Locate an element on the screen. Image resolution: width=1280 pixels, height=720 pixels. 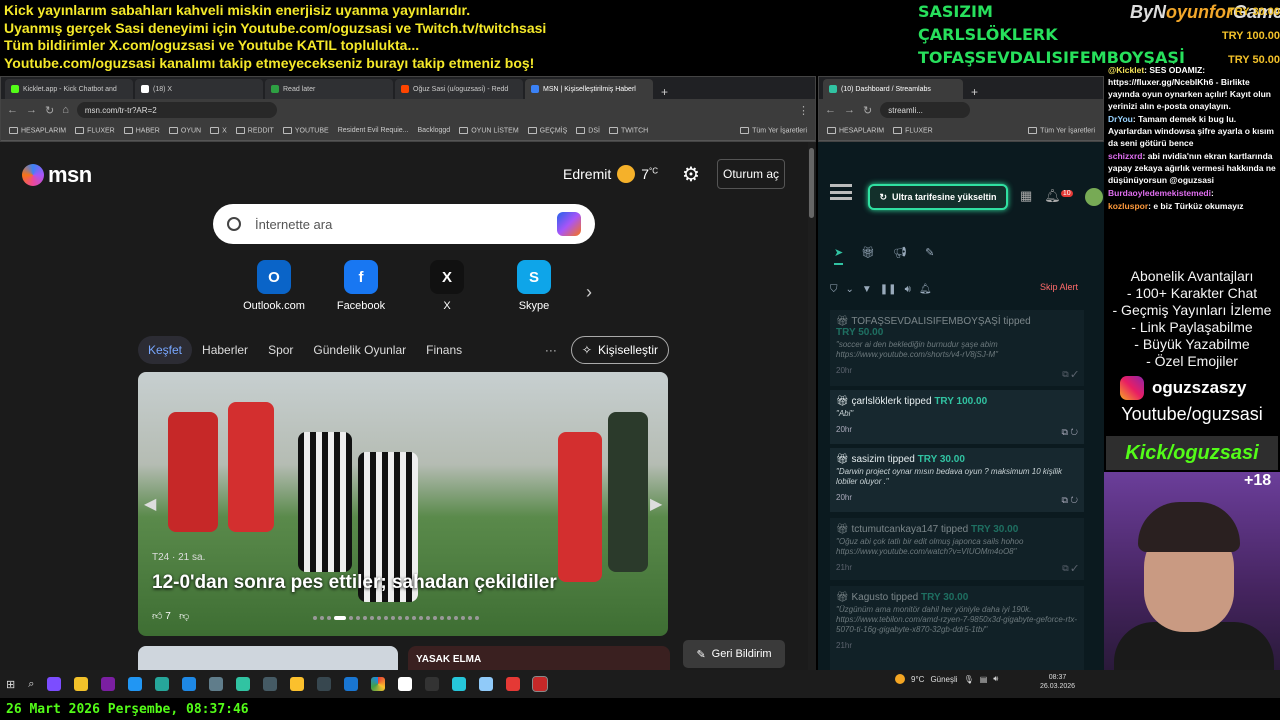
gift-icon: 🎁︎ is located at coordinates (868, 255).